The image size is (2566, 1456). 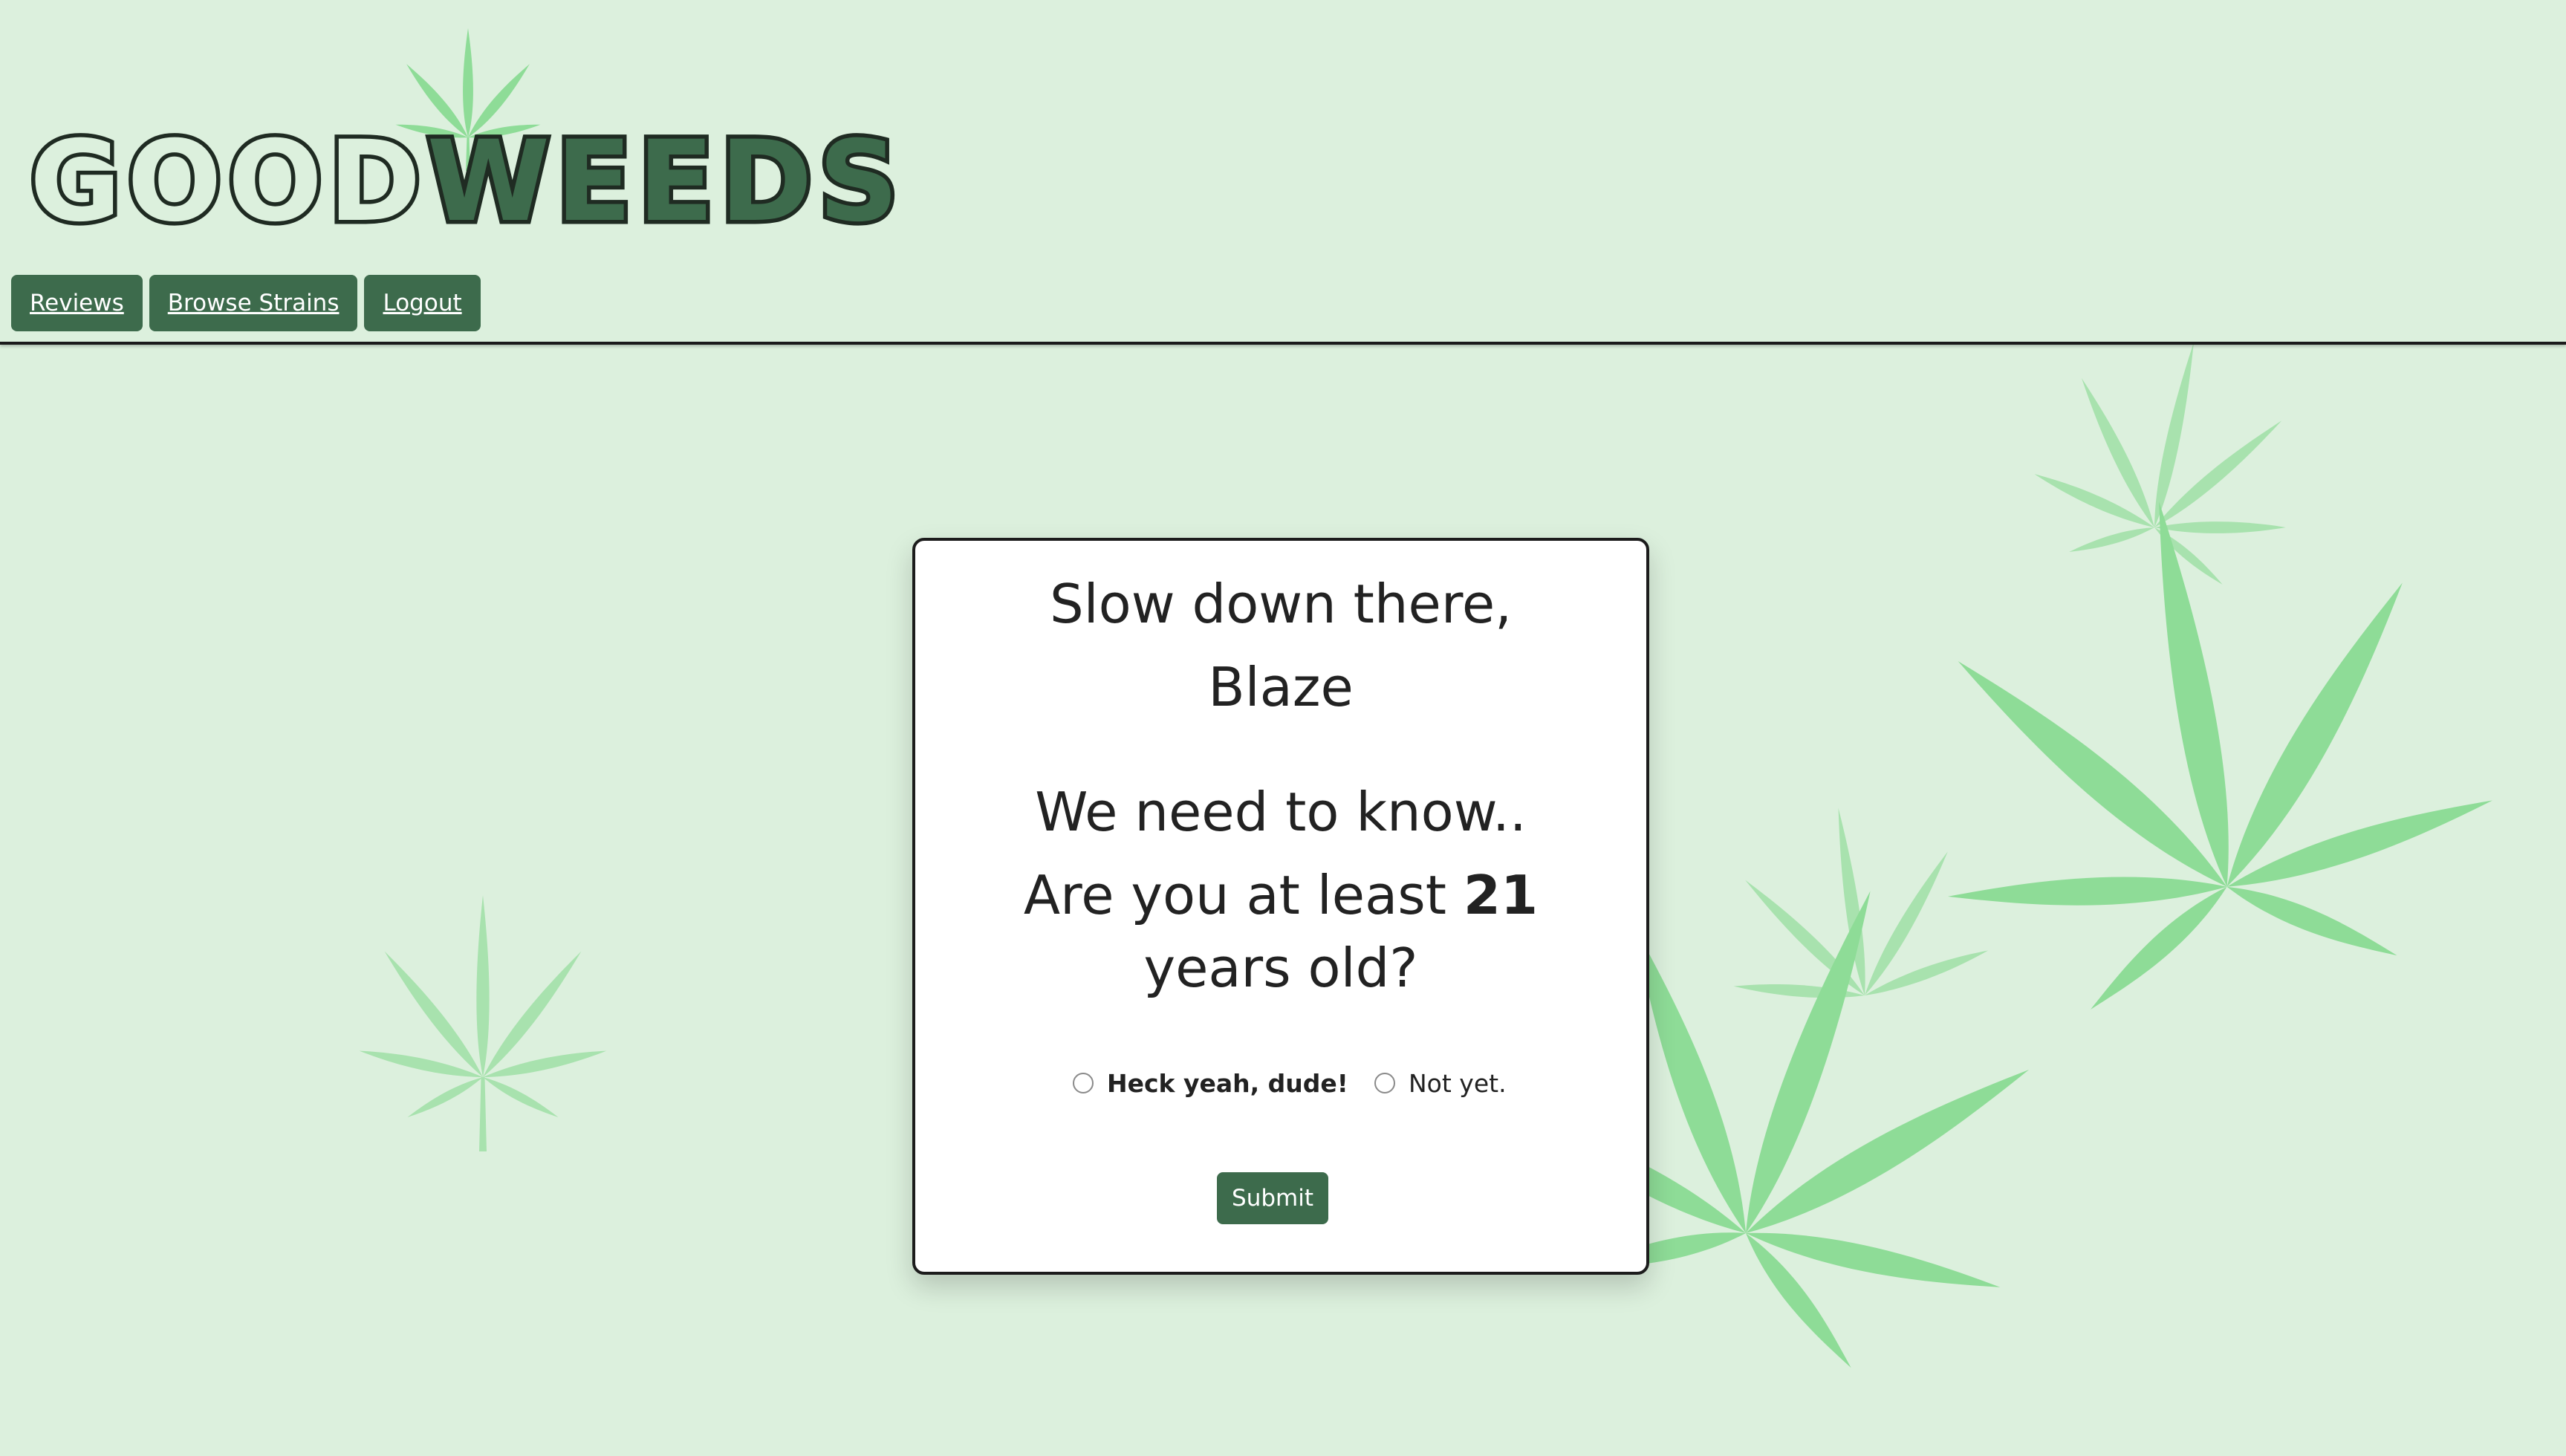 I want to click on main-nav: Reviews Browse Strains Logout, so click(x=246, y=303).